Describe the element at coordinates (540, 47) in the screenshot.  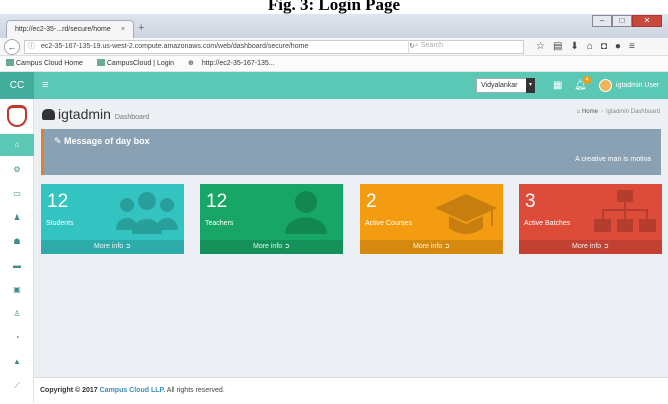
I see `bookmark-star-icon: ☆` at that location.